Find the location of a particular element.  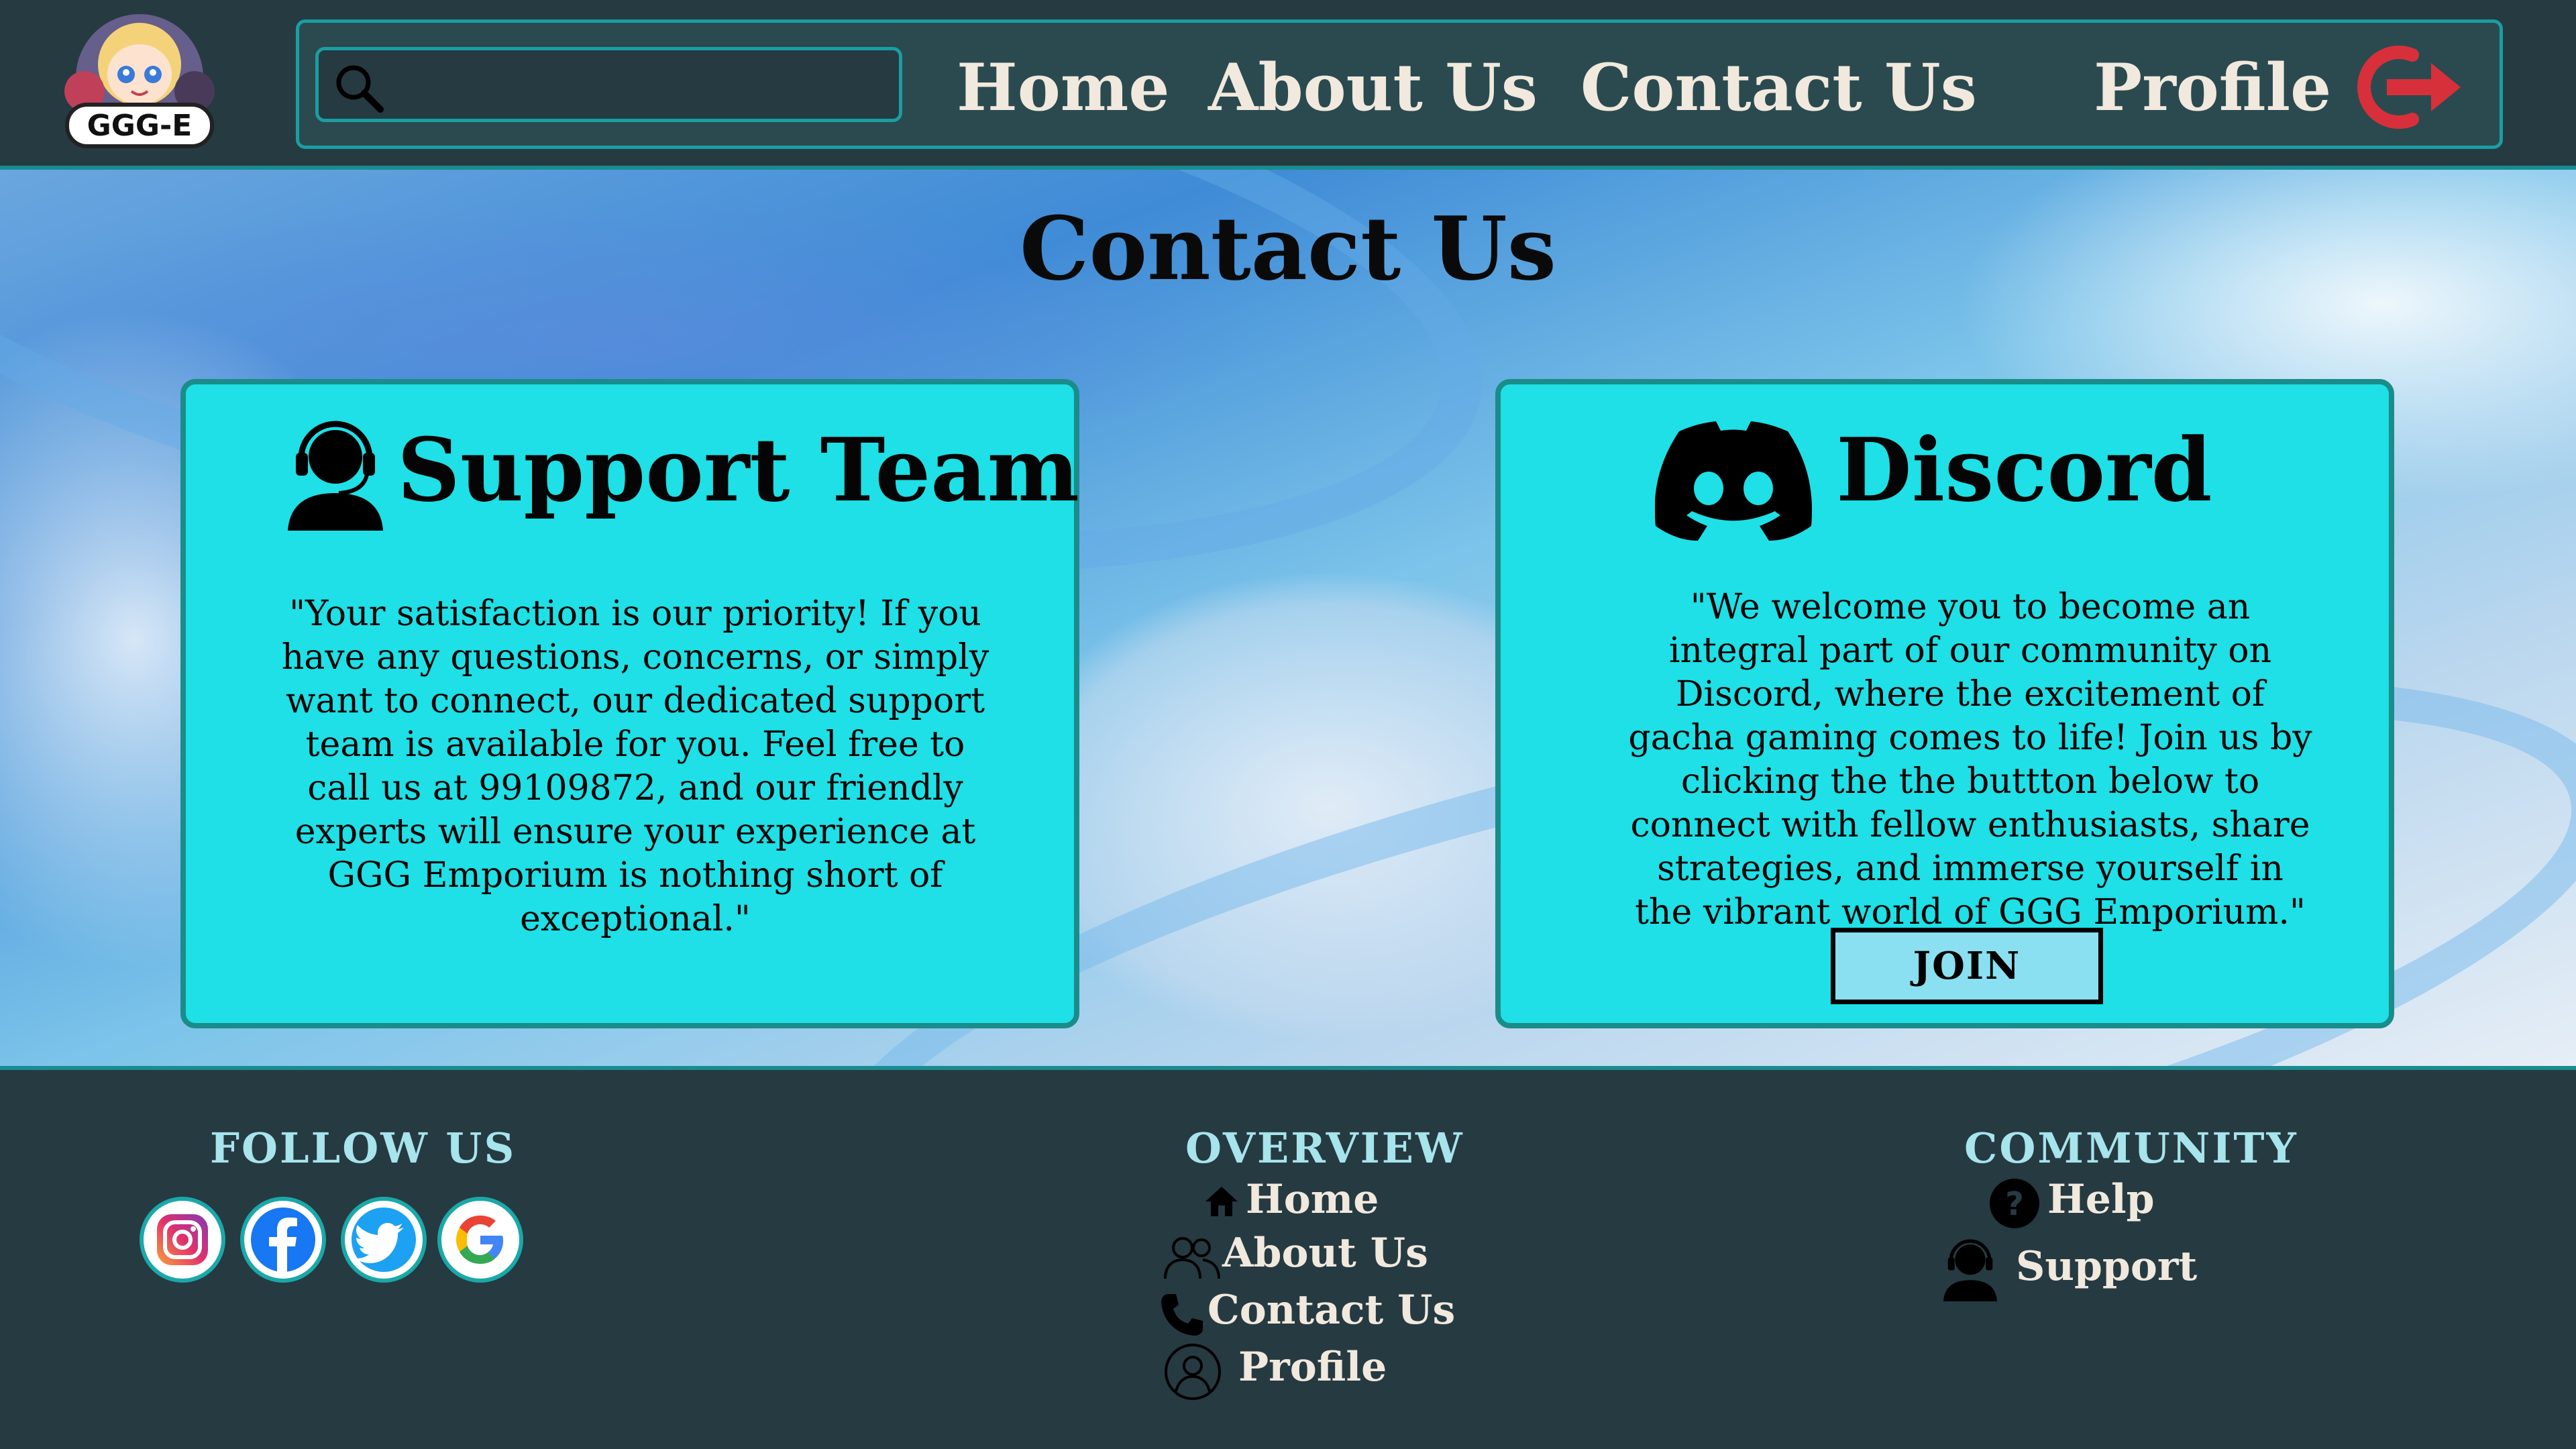

users-icon is located at coordinates (1192, 1258).